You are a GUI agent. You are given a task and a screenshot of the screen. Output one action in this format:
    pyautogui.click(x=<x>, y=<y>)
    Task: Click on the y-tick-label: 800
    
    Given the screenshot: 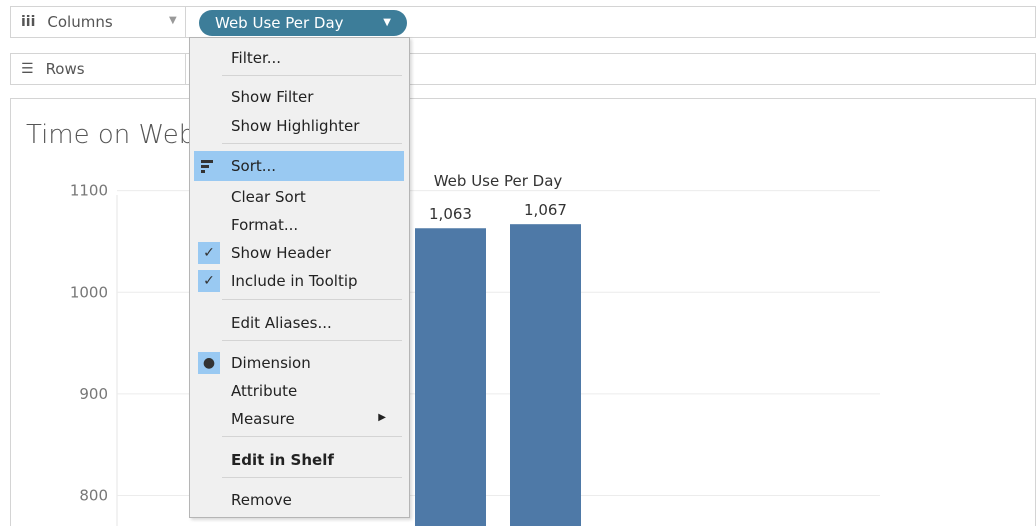 What is the action you would take?
    pyautogui.click(x=93, y=496)
    